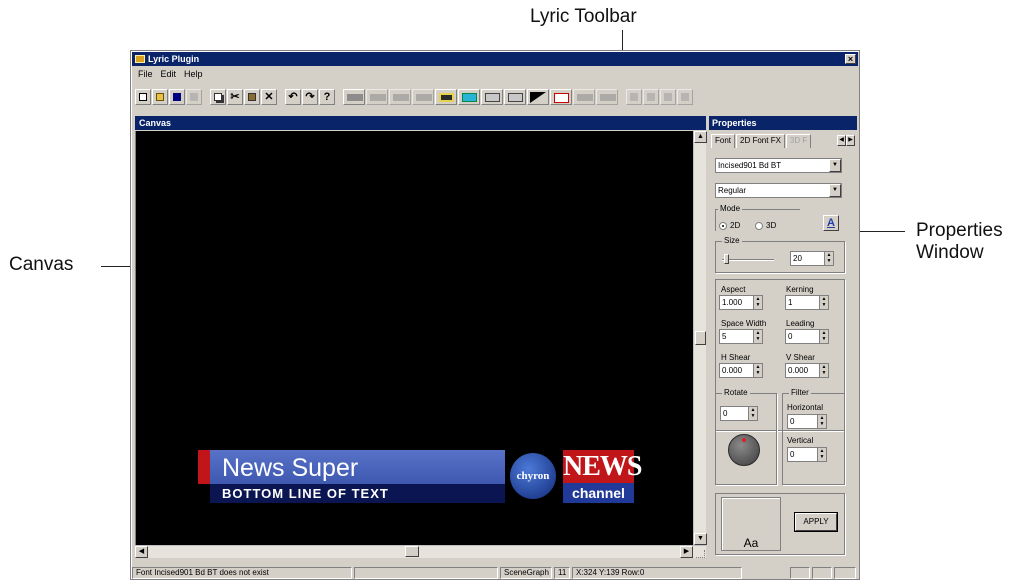  I want to click on properties-title-bar: Properties, so click(783, 123).